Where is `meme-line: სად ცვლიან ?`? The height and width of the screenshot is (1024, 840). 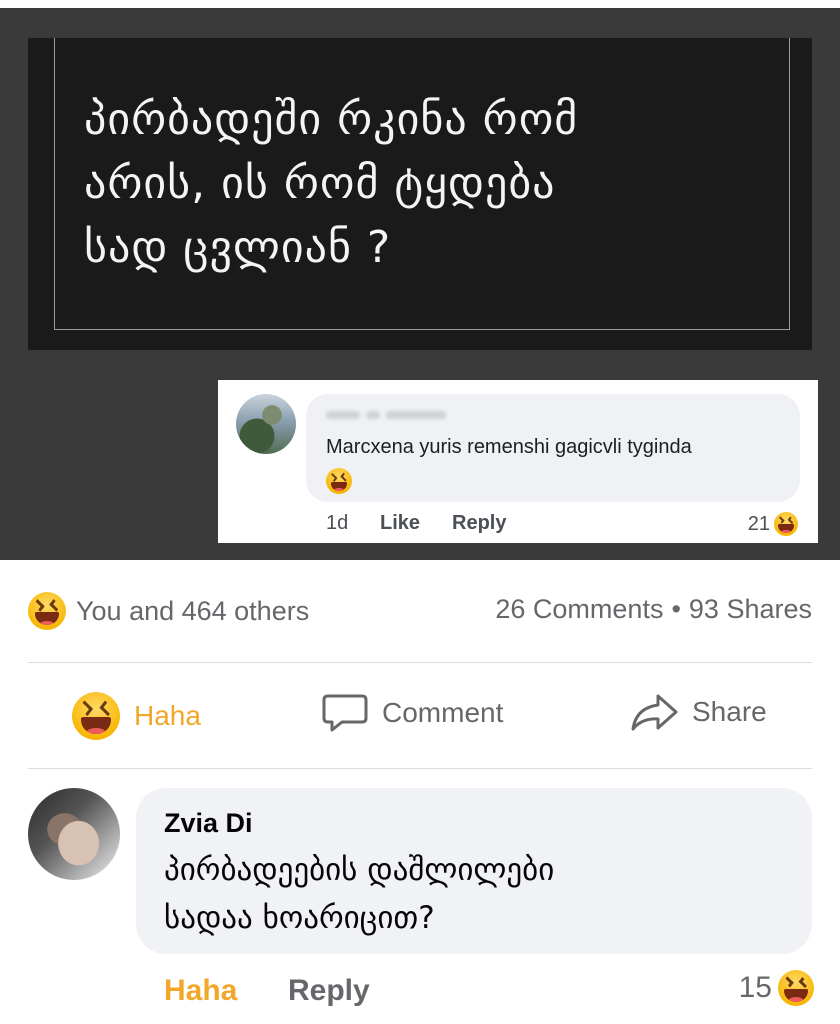 meme-line: სად ცვლიან ? is located at coordinates (238, 247).